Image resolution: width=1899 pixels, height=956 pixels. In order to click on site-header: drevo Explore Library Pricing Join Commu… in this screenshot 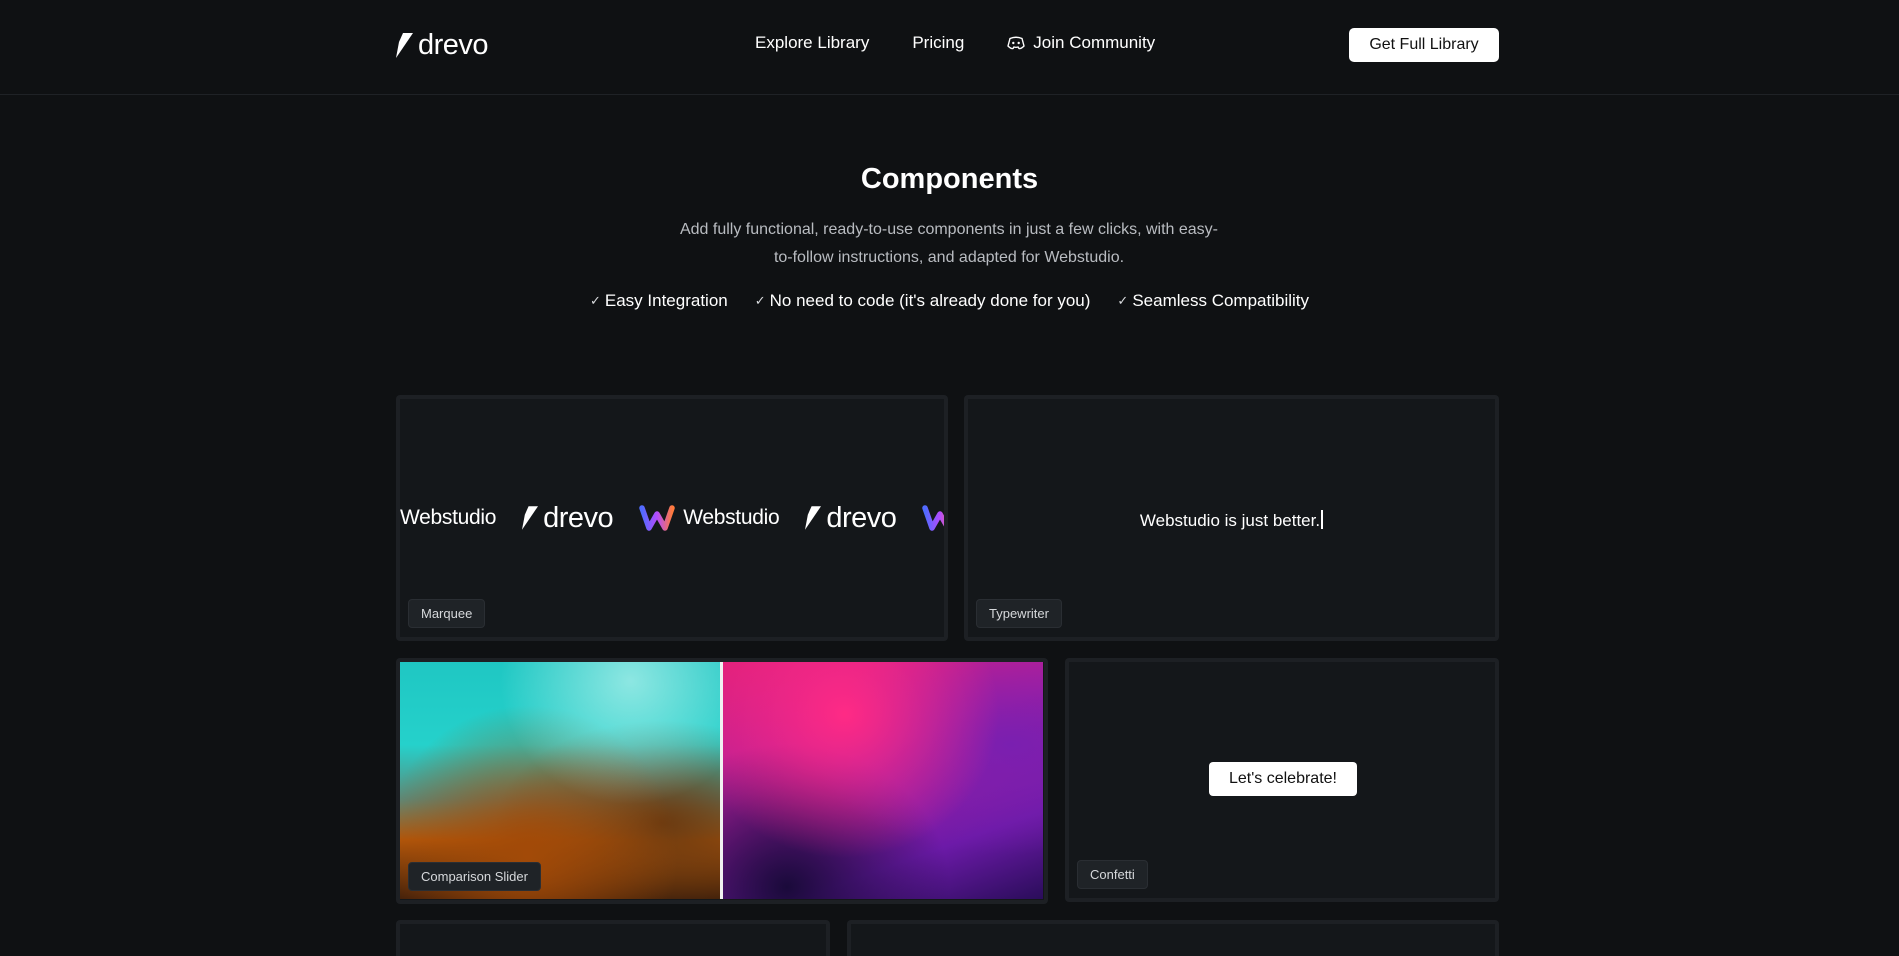, I will do `click(949, 47)`.